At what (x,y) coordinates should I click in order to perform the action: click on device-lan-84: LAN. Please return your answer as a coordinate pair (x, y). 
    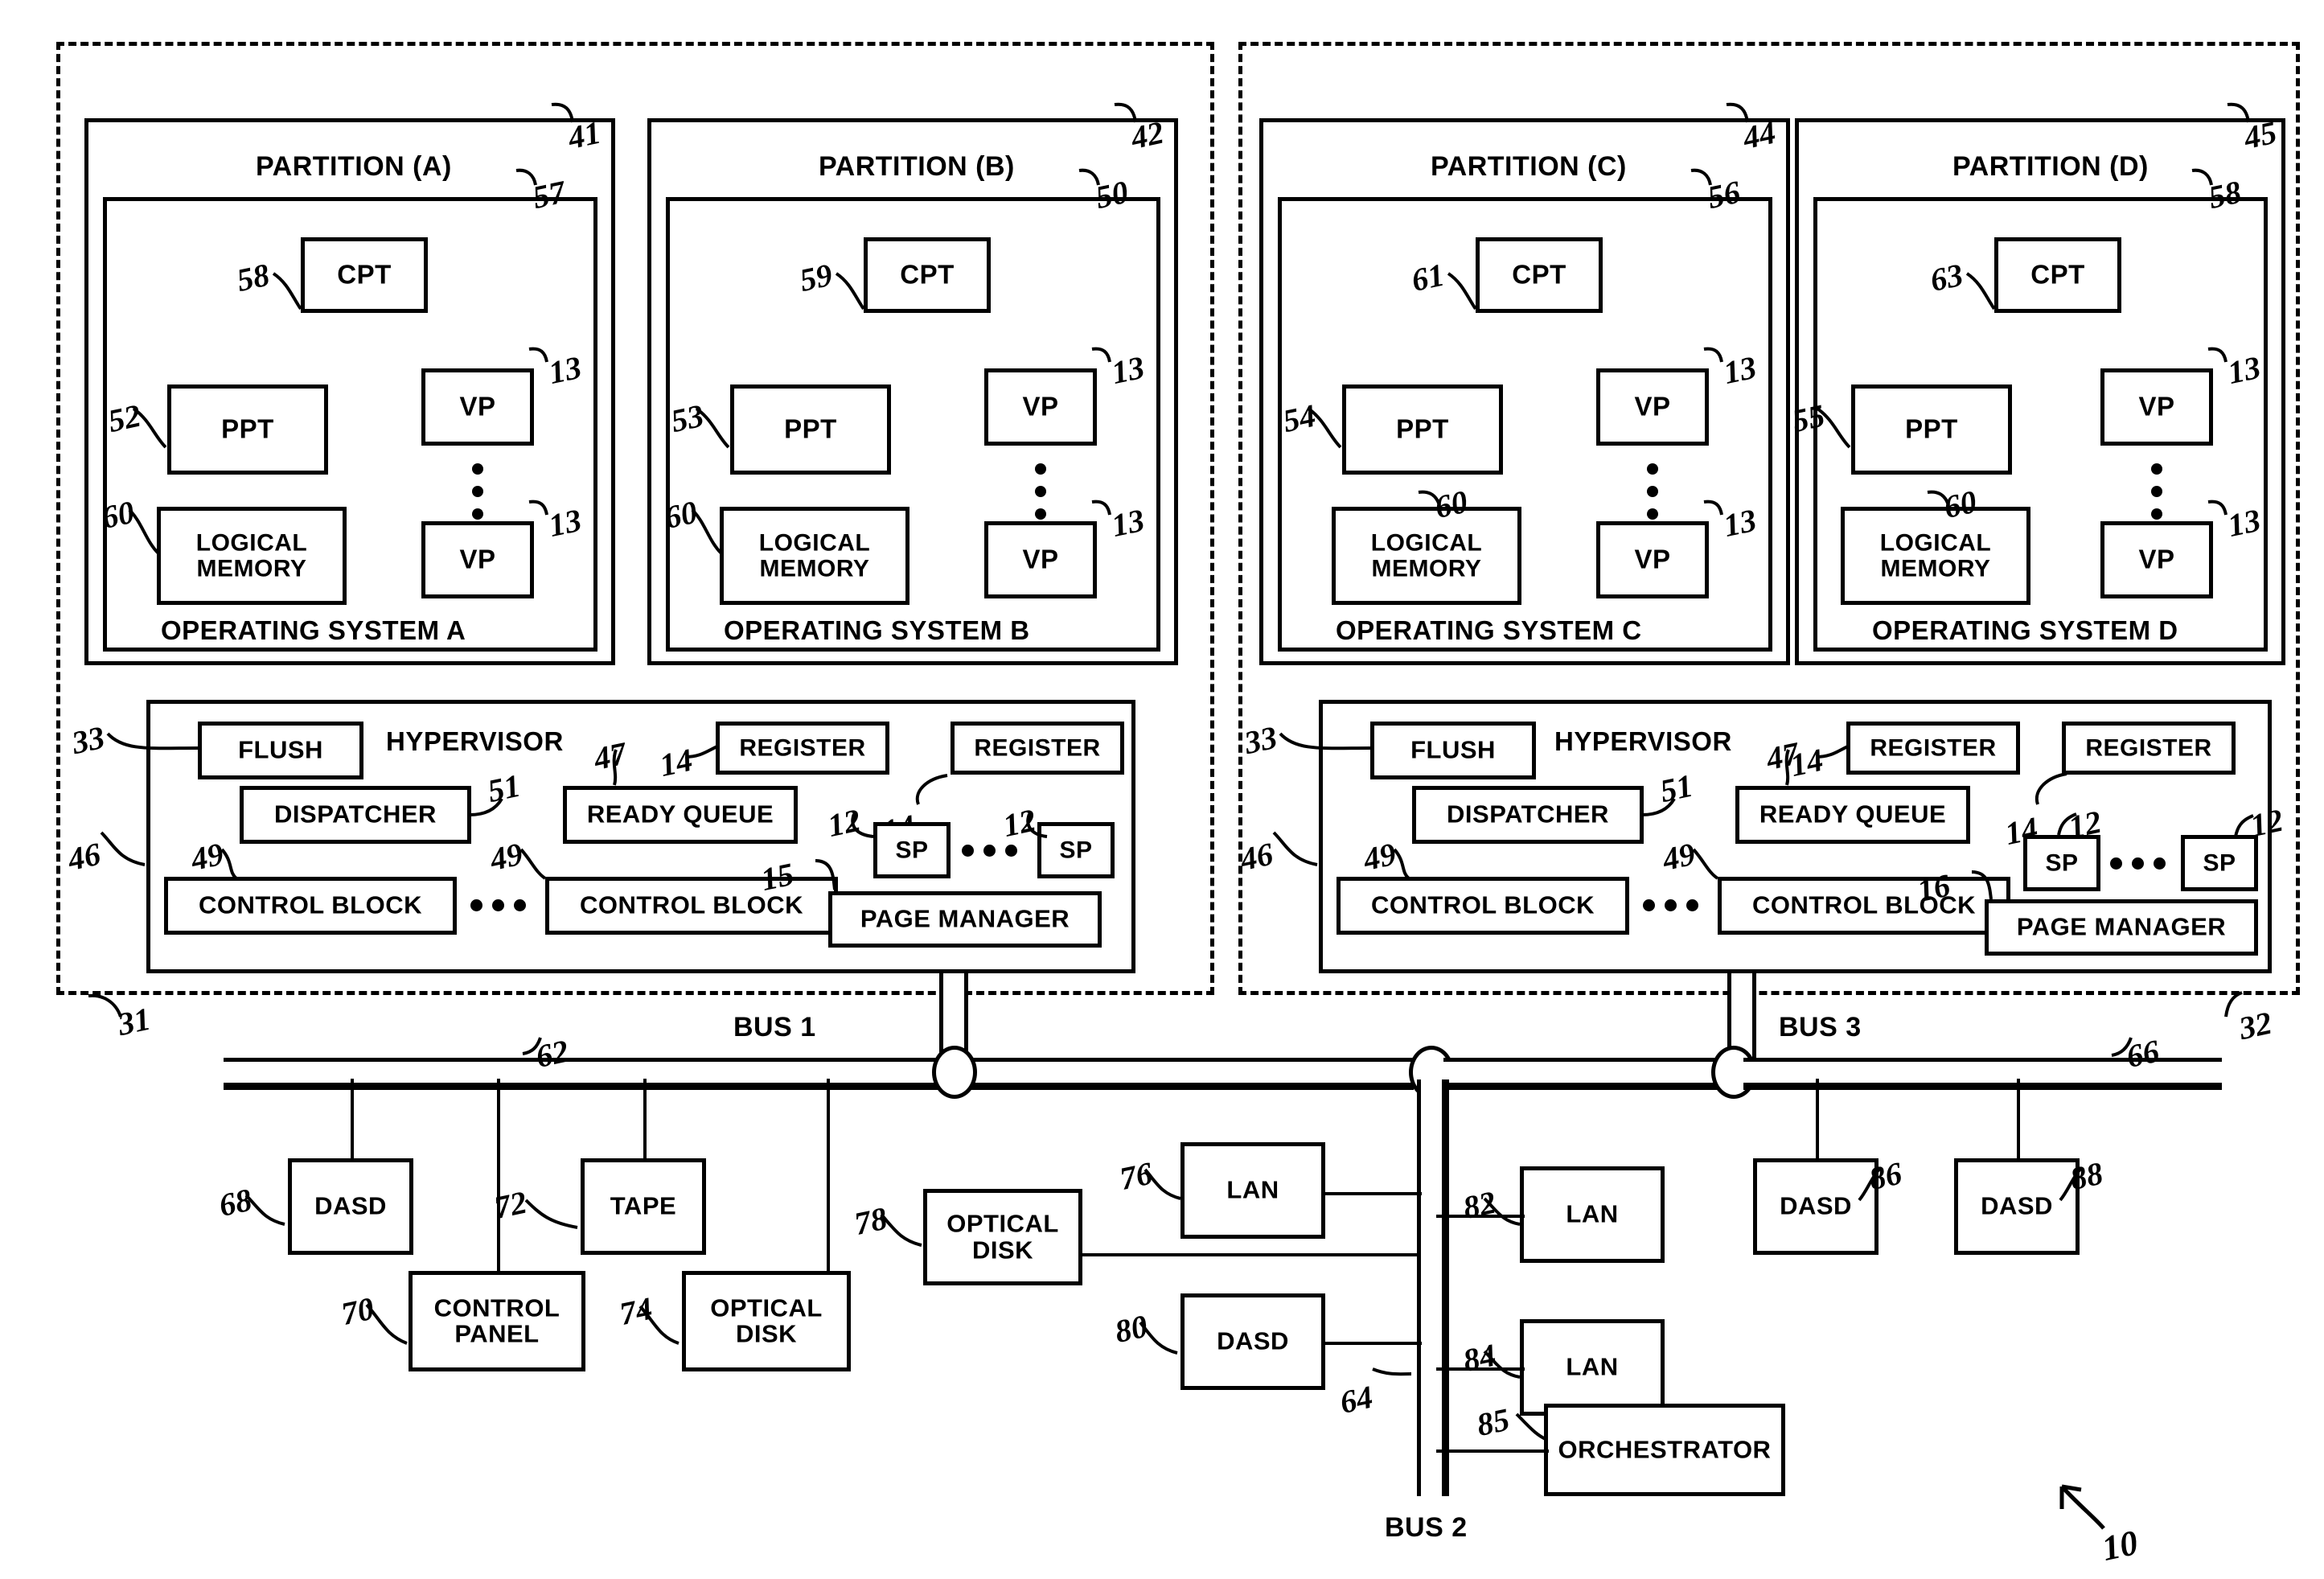
    Looking at the image, I should click on (1592, 1368).